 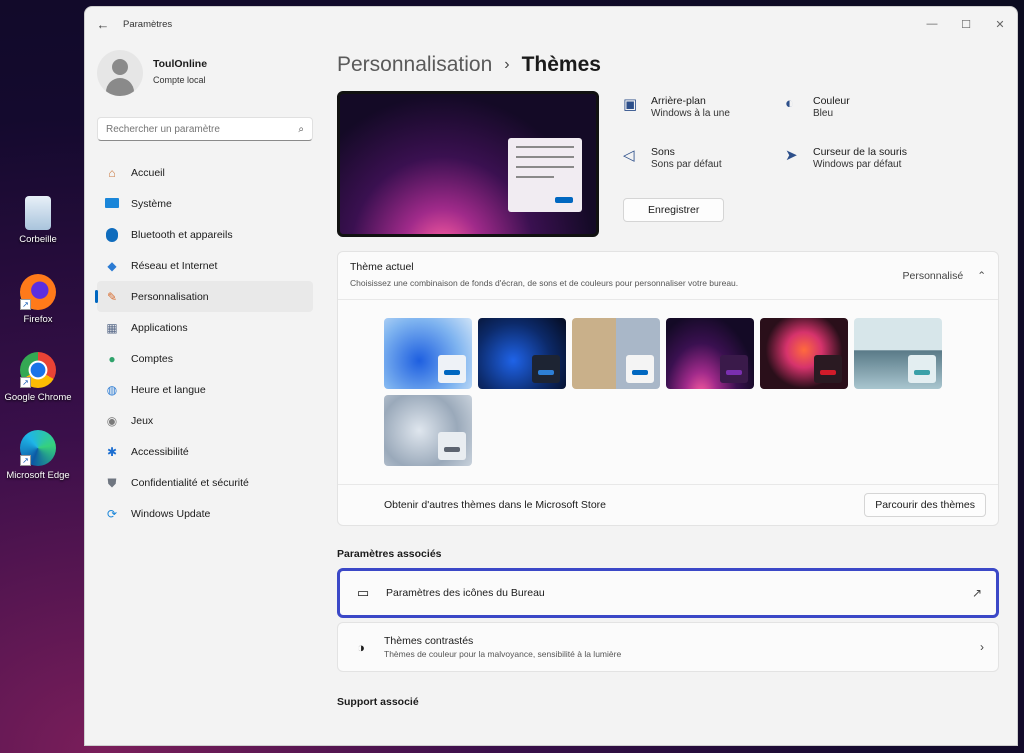 What do you see at coordinates (981, 276) in the screenshot?
I see `chevron-up-icon: ⌃` at bounding box center [981, 276].